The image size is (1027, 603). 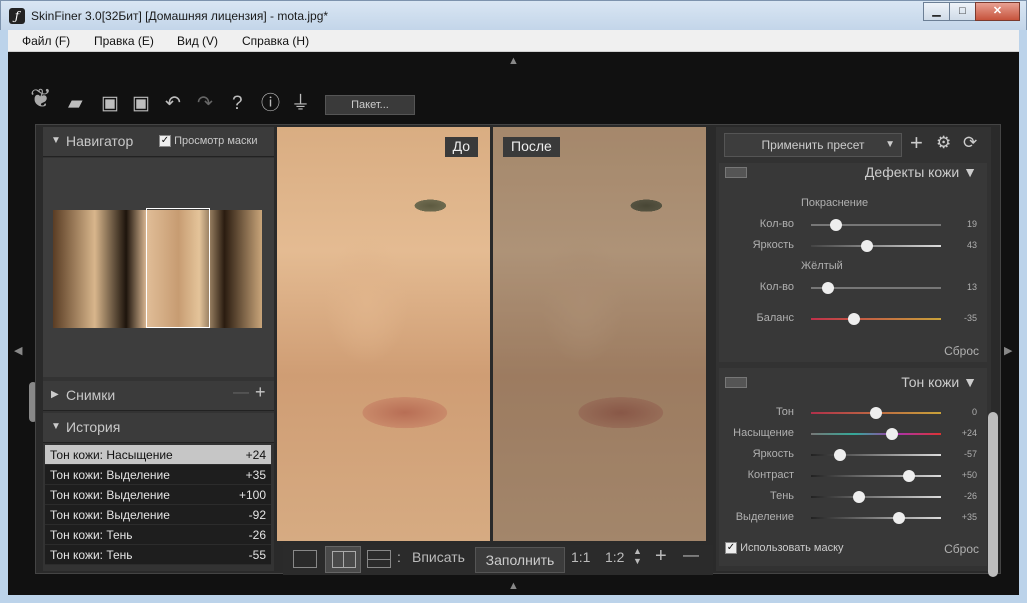 What do you see at coordinates (305, 559) in the screenshot?
I see `single-view-icon` at bounding box center [305, 559].